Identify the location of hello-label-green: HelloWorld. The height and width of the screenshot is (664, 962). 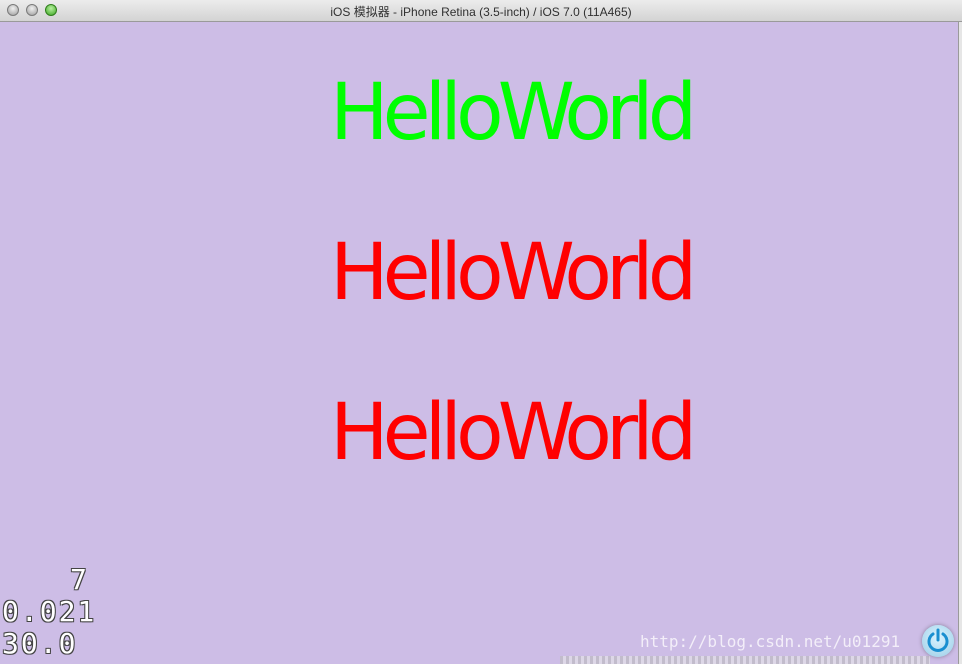
(513, 113).